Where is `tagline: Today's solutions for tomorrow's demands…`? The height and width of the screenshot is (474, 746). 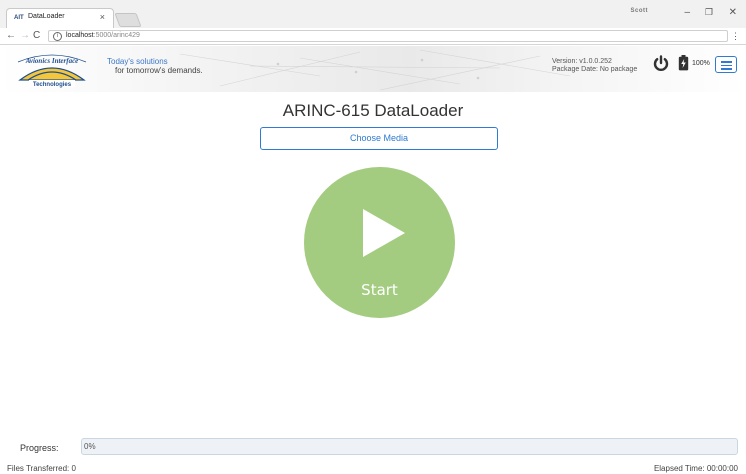
tagline: Today's solutions for tomorrow's demands… is located at coordinates (155, 66).